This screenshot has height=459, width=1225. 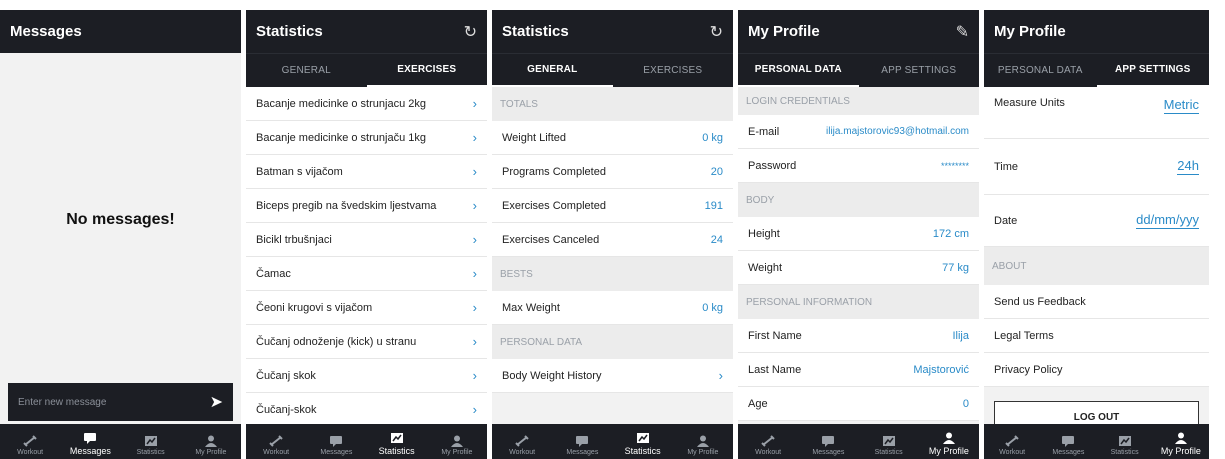 What do you see at coordinates (612, 138) in the screenshot?
I see `stat-row: Weight Lifted 0 kg` at bounding box center [612, 138].